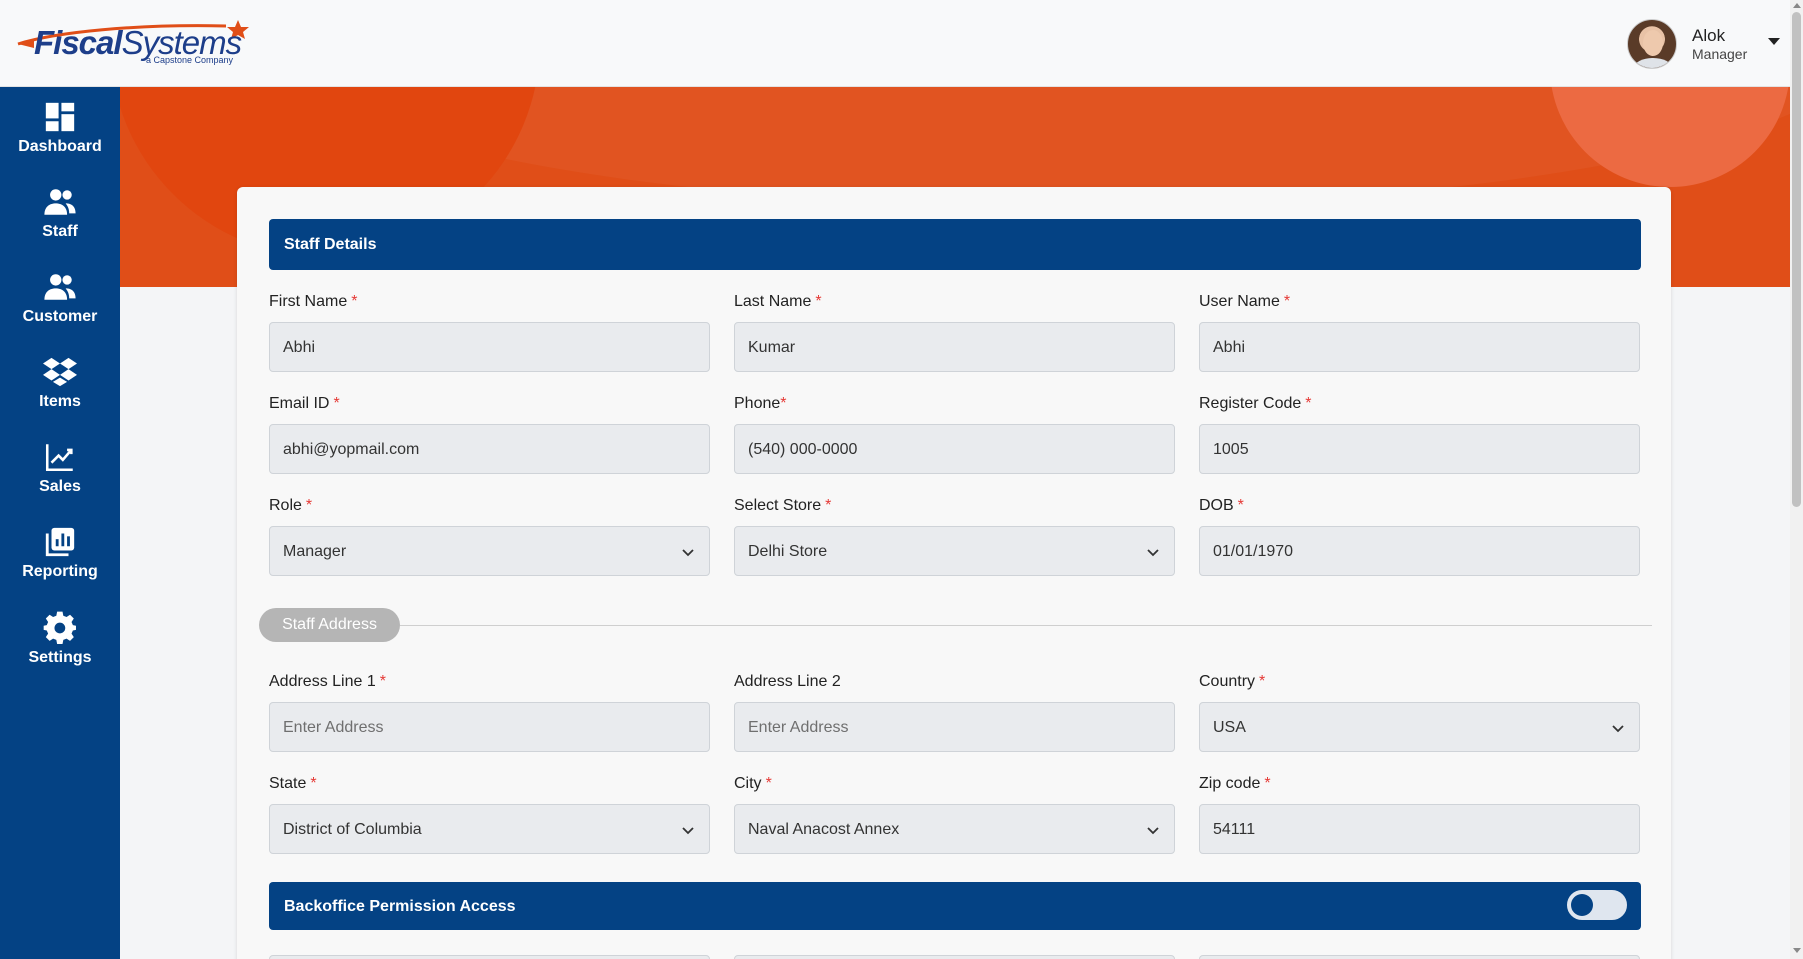  Describe the element at coordinates (351, 449) in the screenshot. I see `email-value: abhi@yopmail.com` at that location.